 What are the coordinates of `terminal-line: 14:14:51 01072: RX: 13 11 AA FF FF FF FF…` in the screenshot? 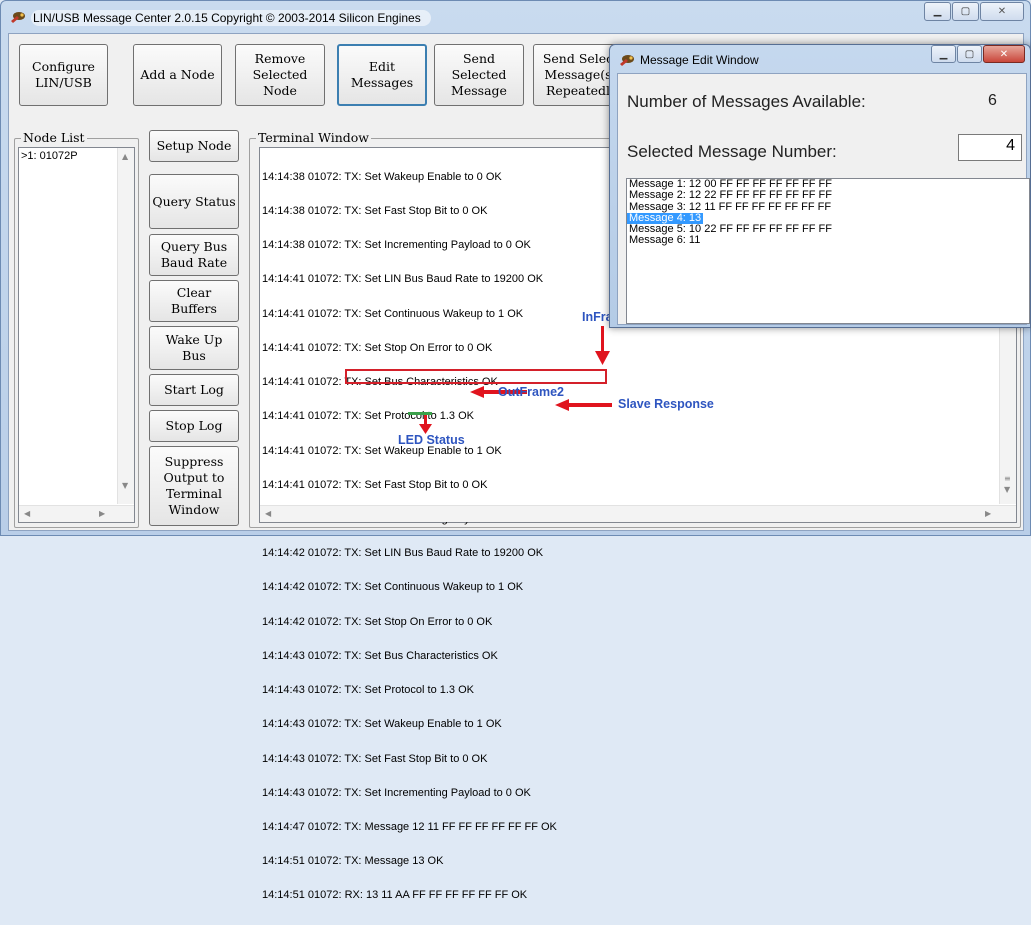 It's located at (395, 895).